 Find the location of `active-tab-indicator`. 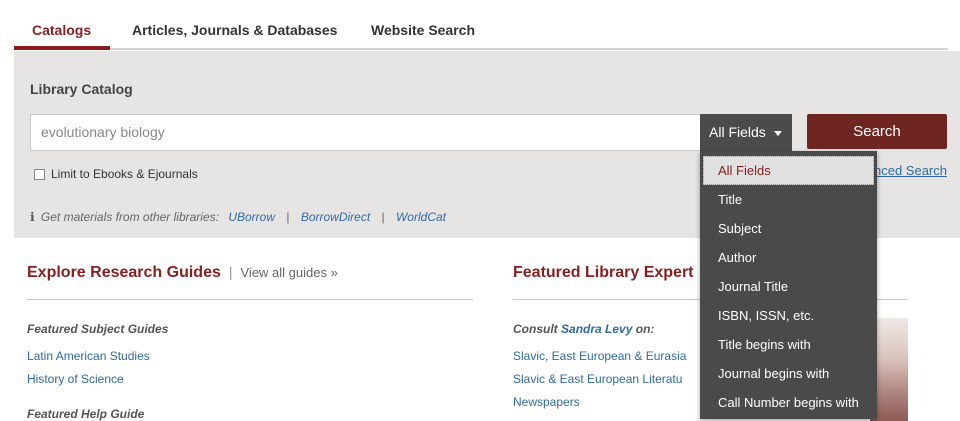

active-tab-indicator is located at coordinates (62, 48).